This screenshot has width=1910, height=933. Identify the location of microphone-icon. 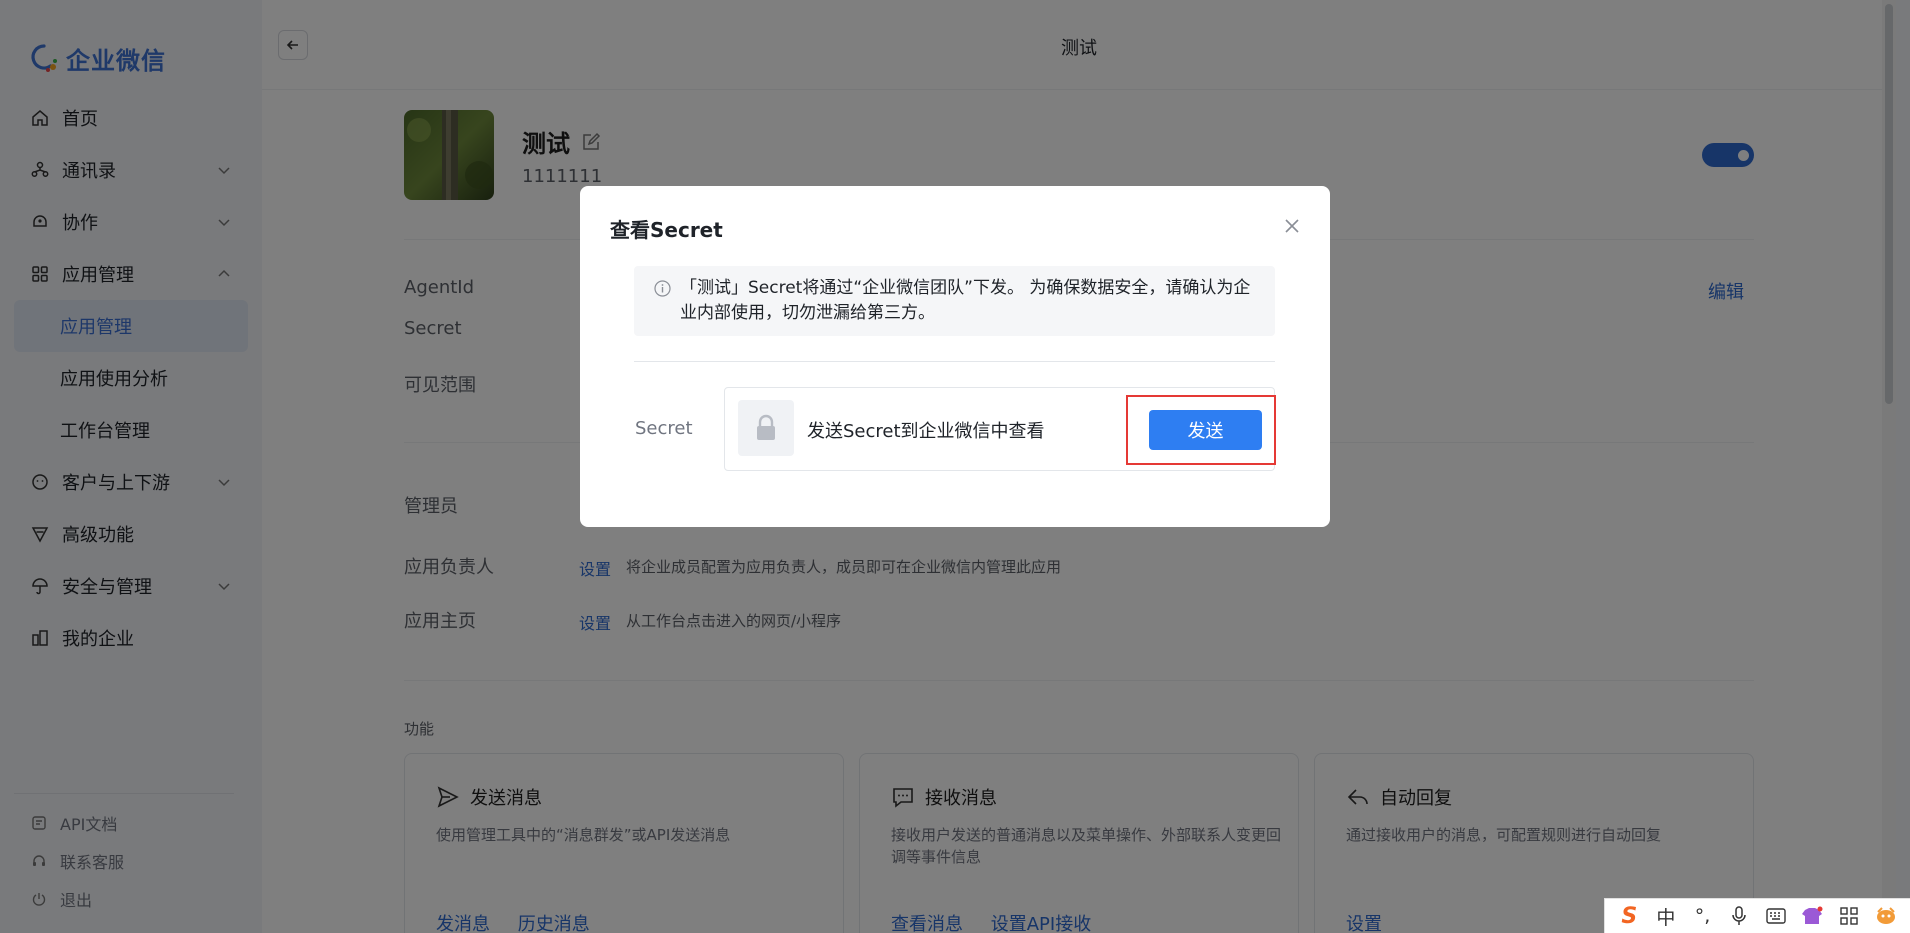
(1739, 916).